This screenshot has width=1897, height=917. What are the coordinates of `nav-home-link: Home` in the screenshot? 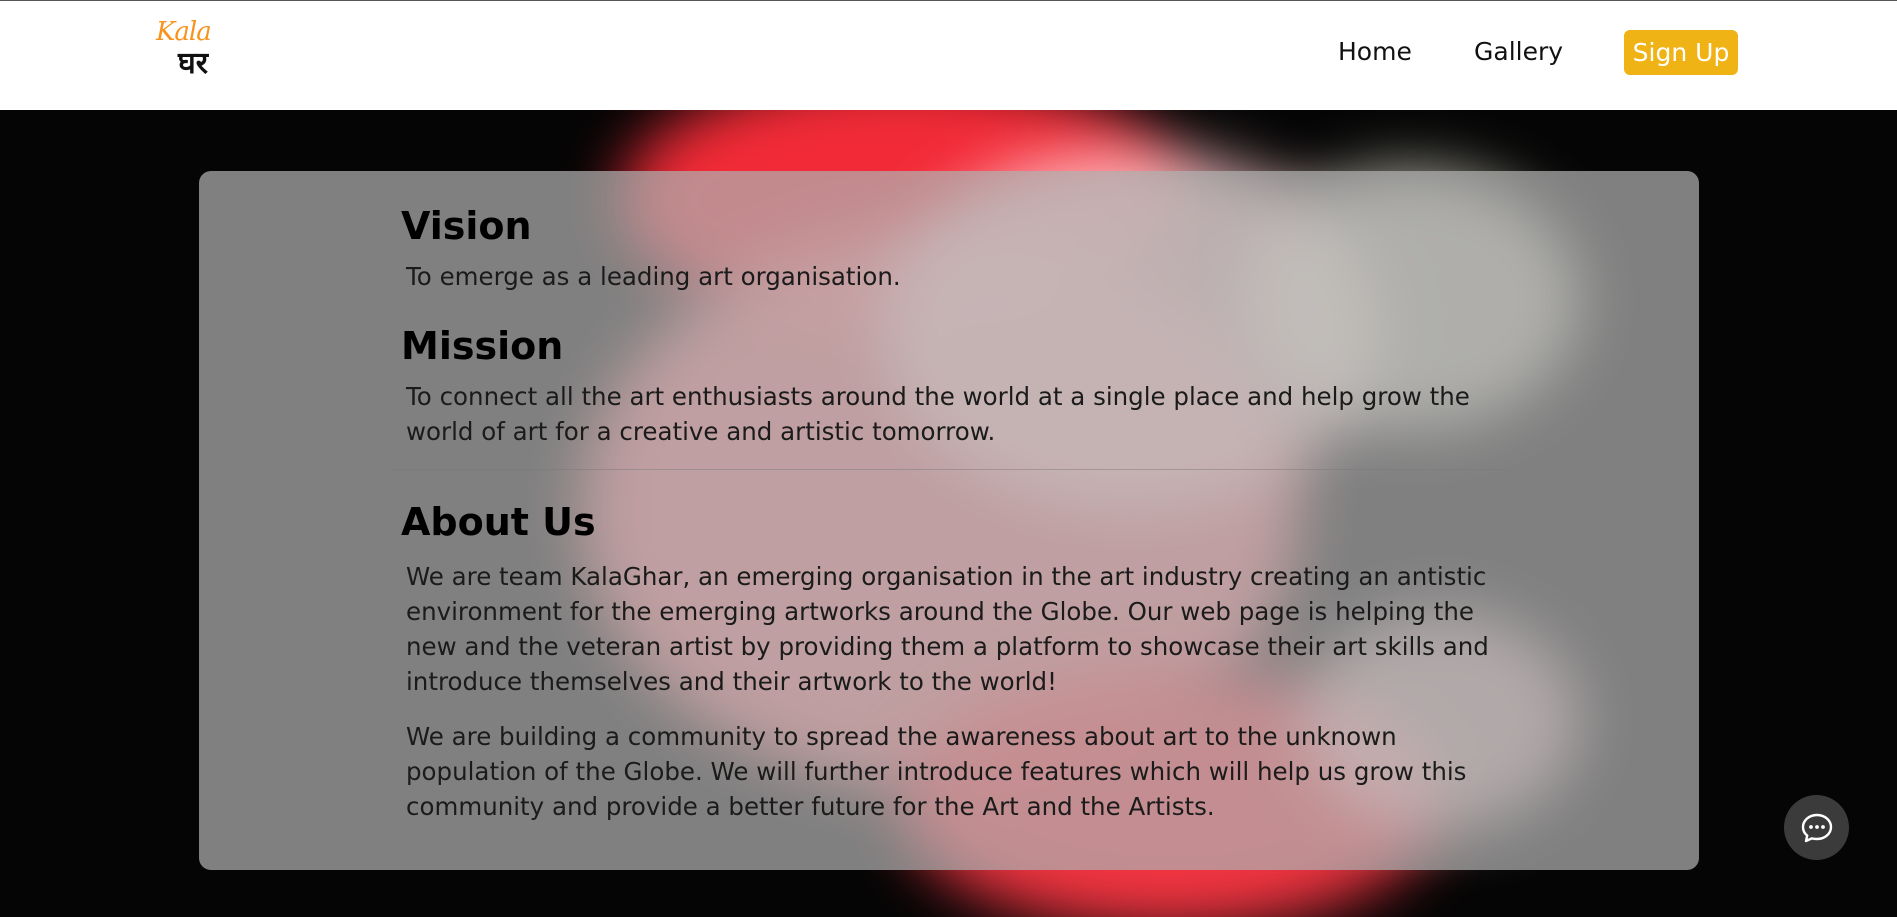 It's located at (1375, 52).